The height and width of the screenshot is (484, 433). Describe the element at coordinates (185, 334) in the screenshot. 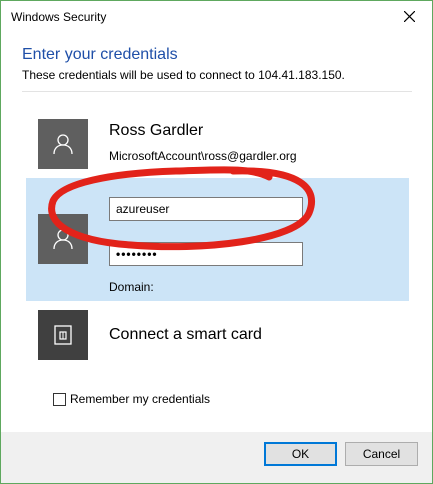

I see `smart-card-label: Connect a smart card` at that location.